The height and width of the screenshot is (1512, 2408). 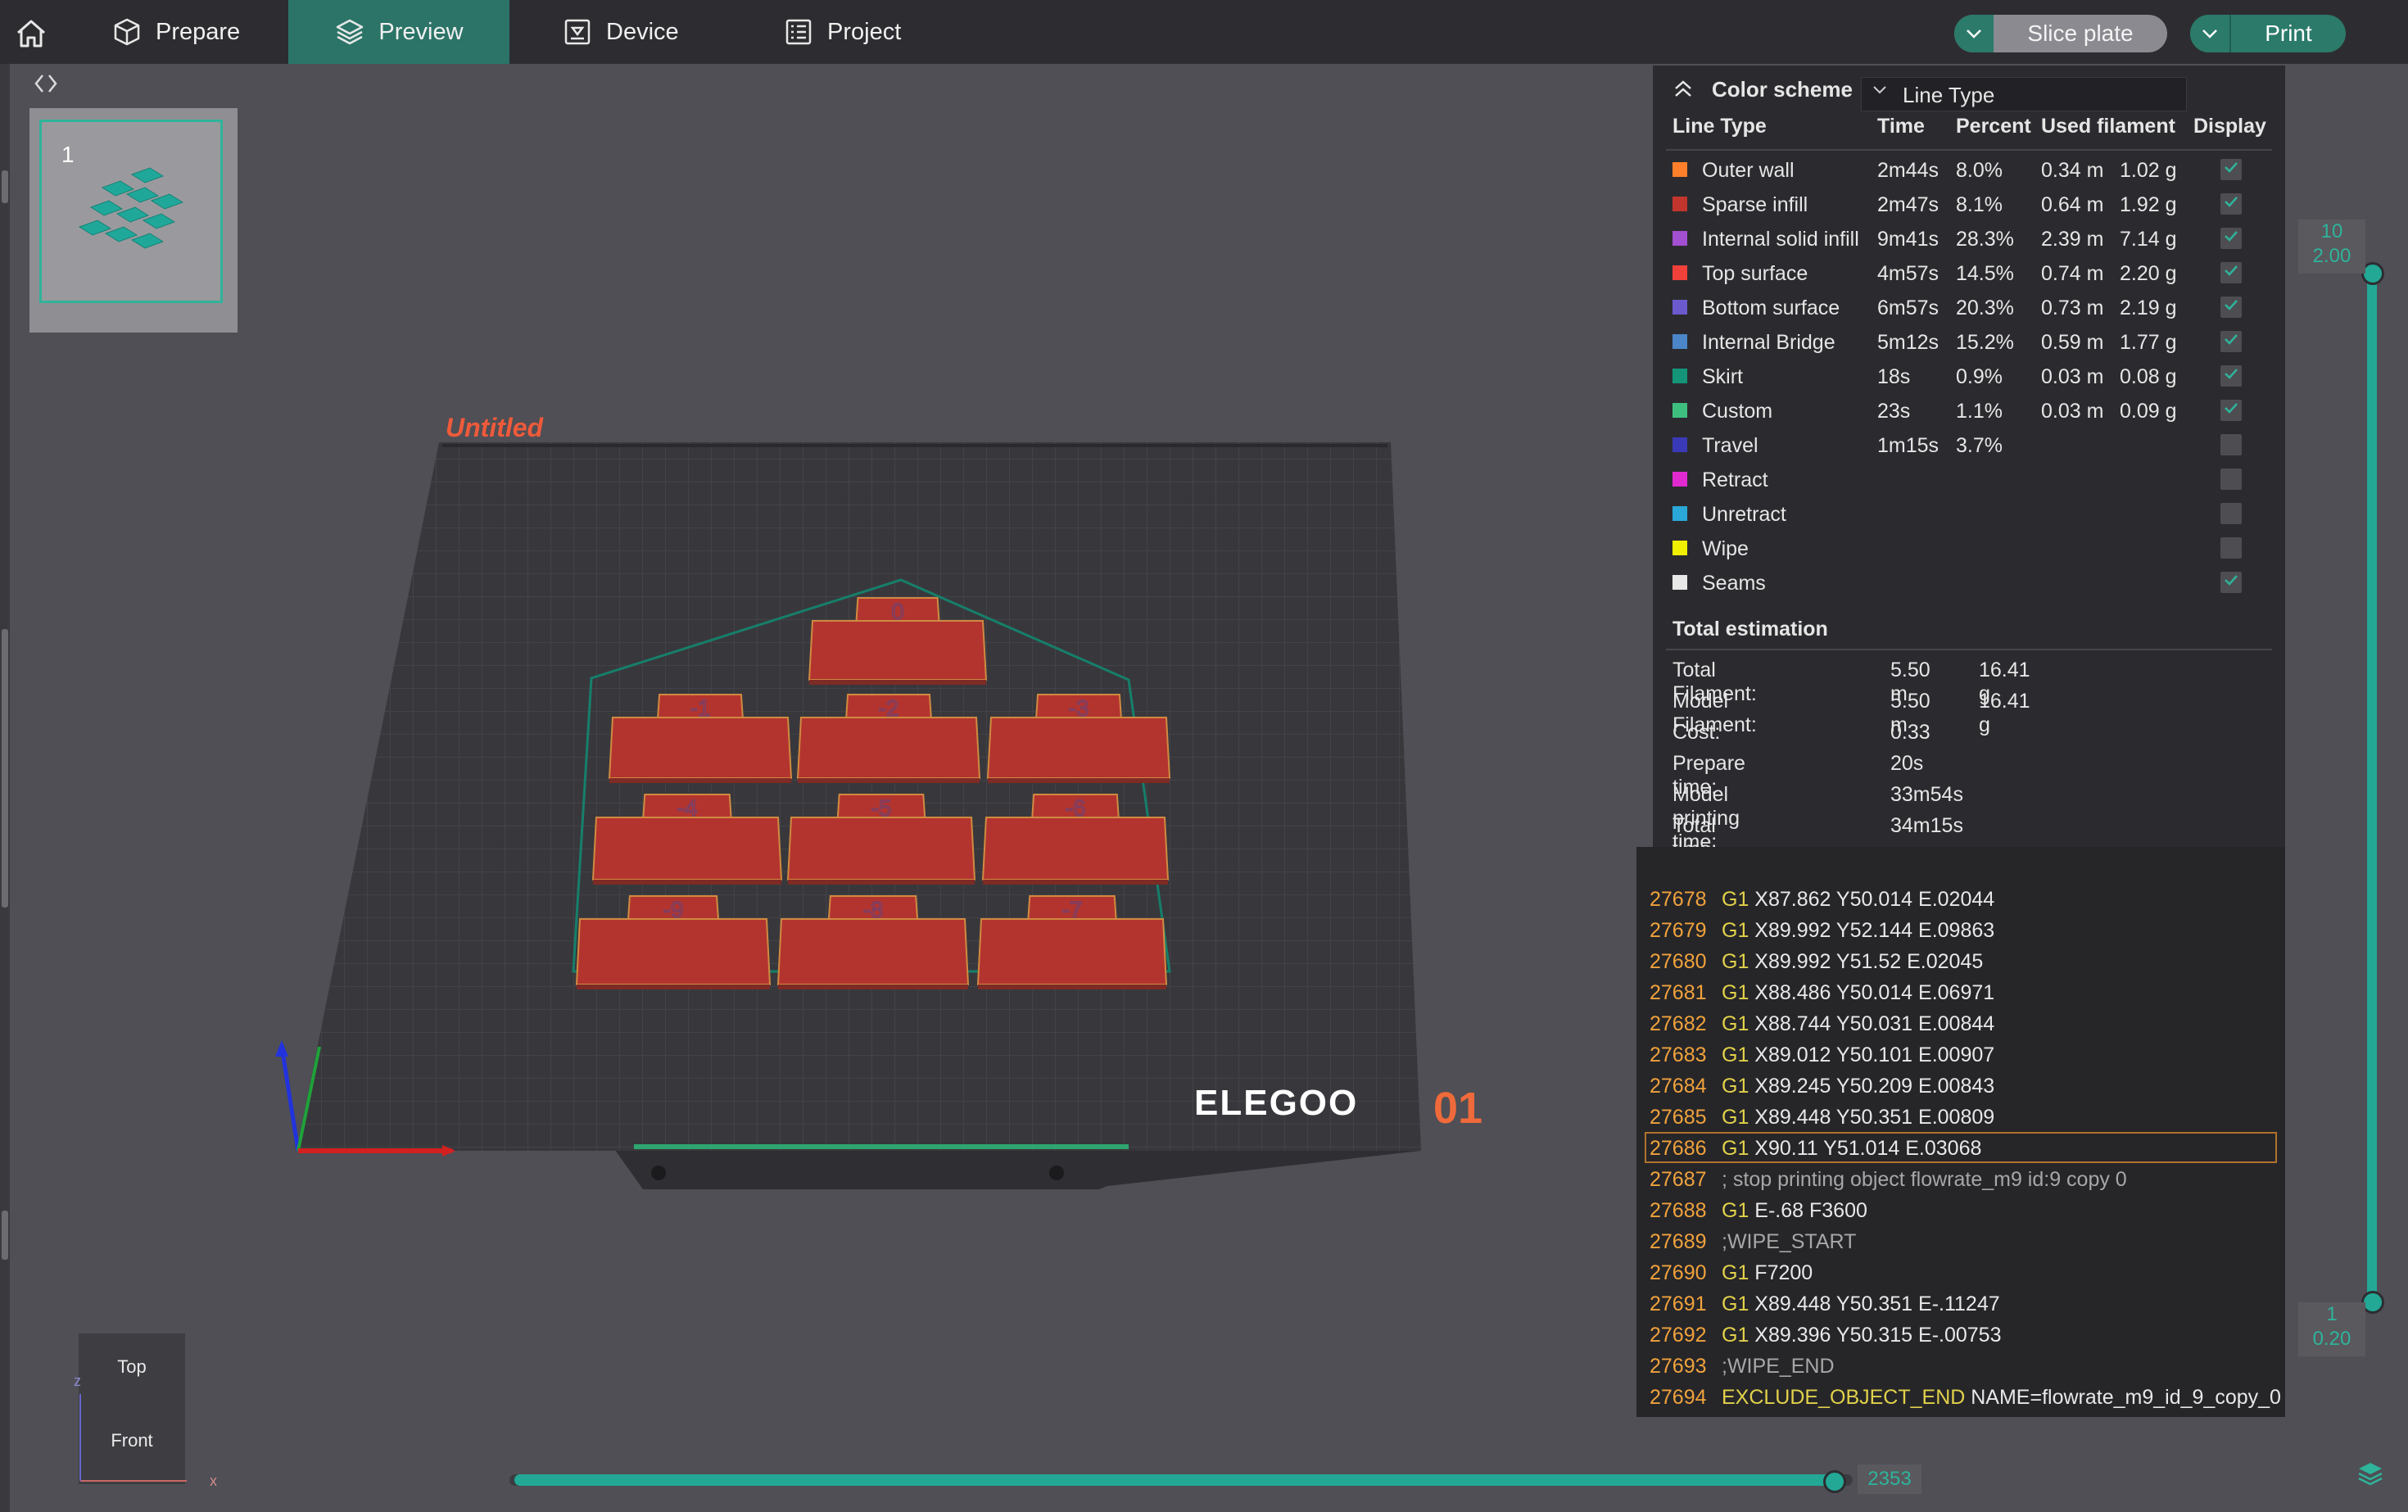 What do you see at coordinates (889, 708) in the screenshot?
I see `object-label: -2` at bounding box center [889, 708].